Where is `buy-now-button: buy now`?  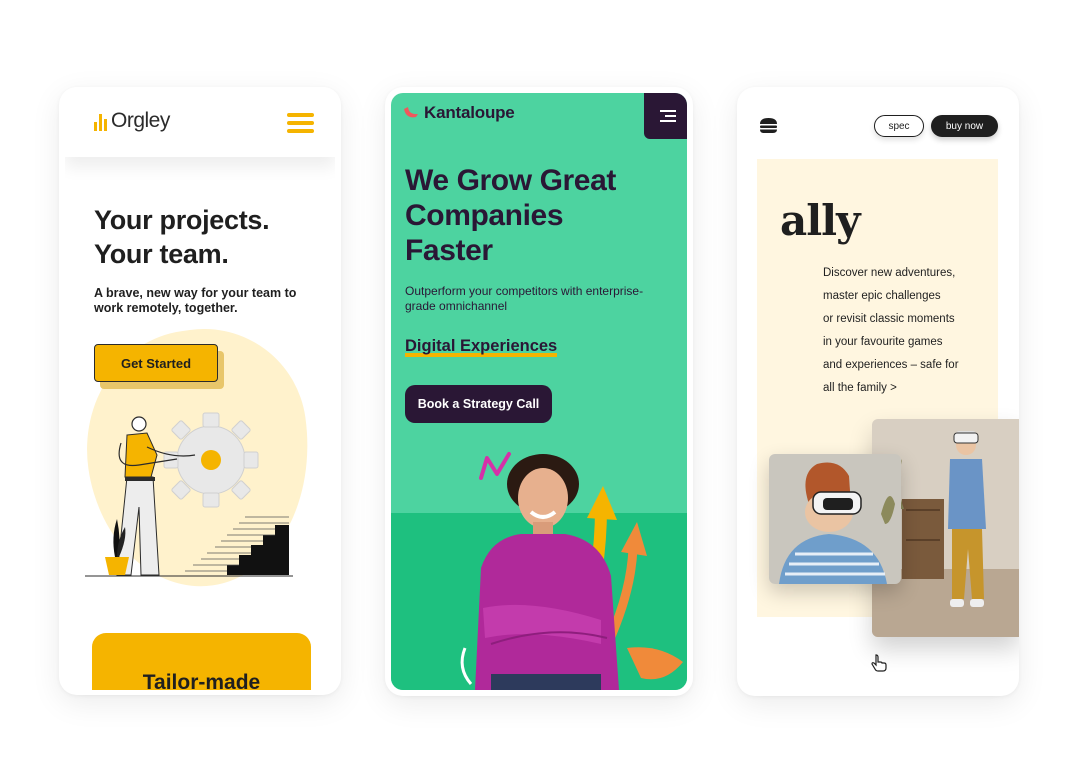
buy-now-button: buy now is located at coordinates (964, 126).